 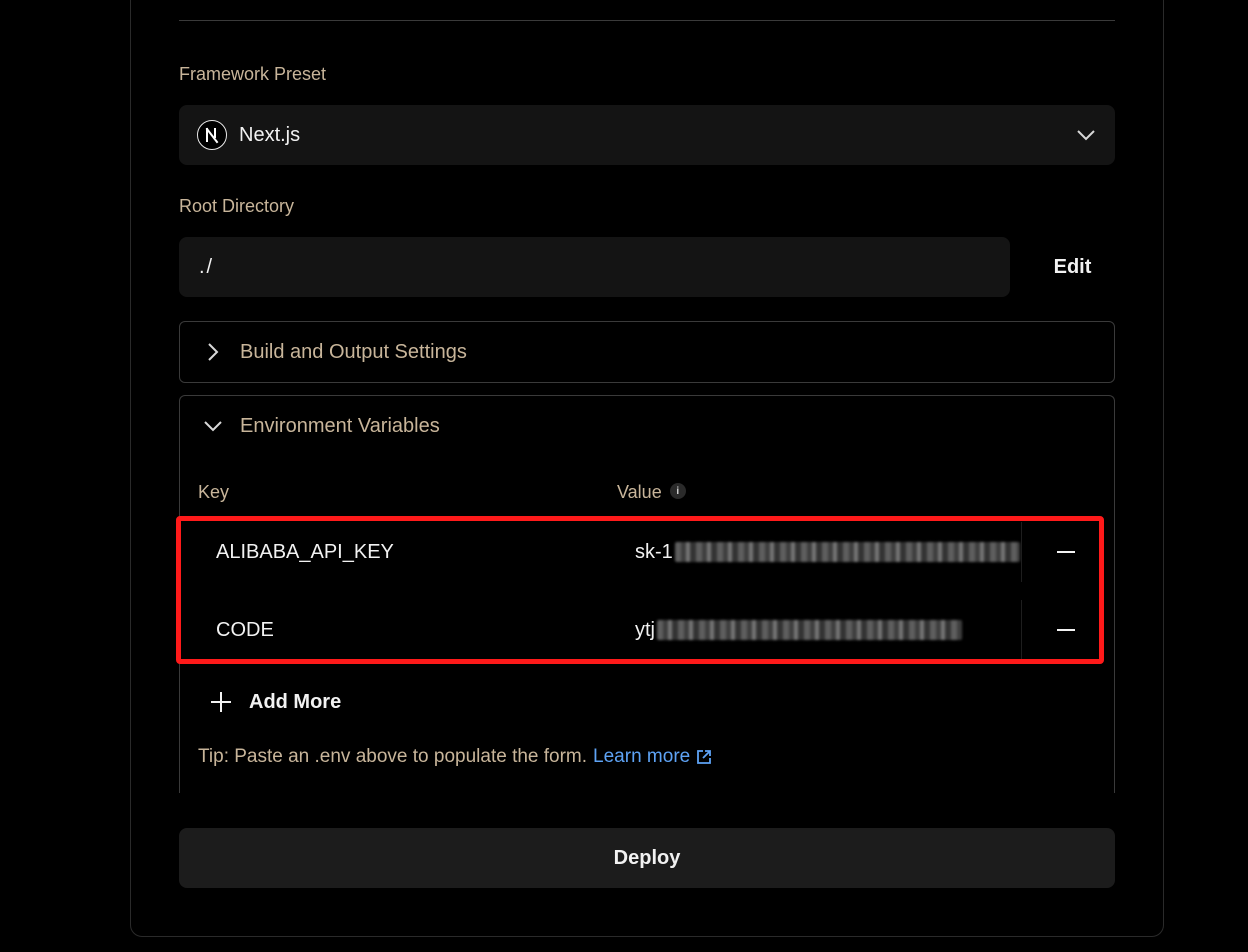 What do you see at coordinates (253, 74) in the screenshot?
I see `framework-preset-label: Framework Preset` at bounding box center [253, 74].